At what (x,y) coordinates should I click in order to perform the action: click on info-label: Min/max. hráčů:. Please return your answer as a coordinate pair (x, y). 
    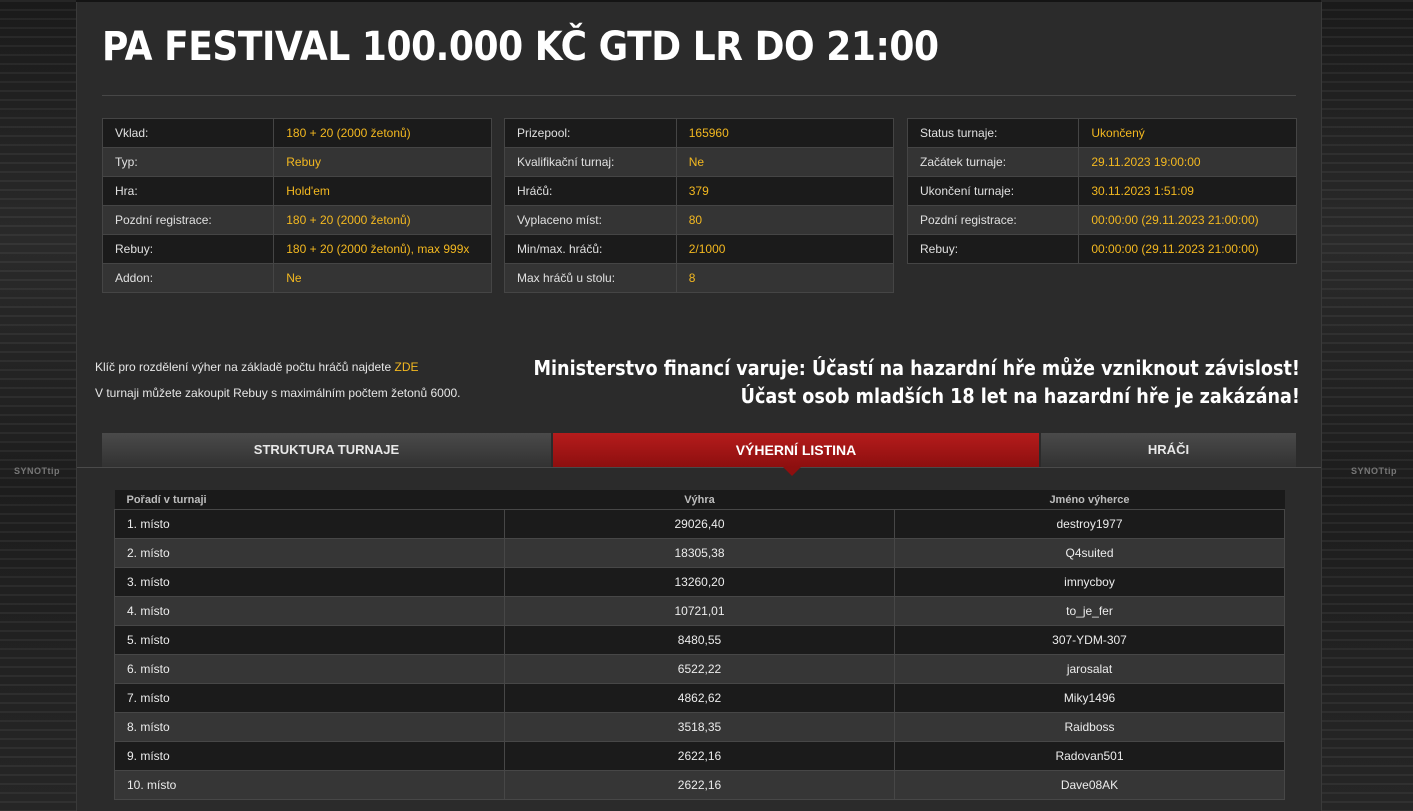
    Looking at the image, I should click on (590, 249).